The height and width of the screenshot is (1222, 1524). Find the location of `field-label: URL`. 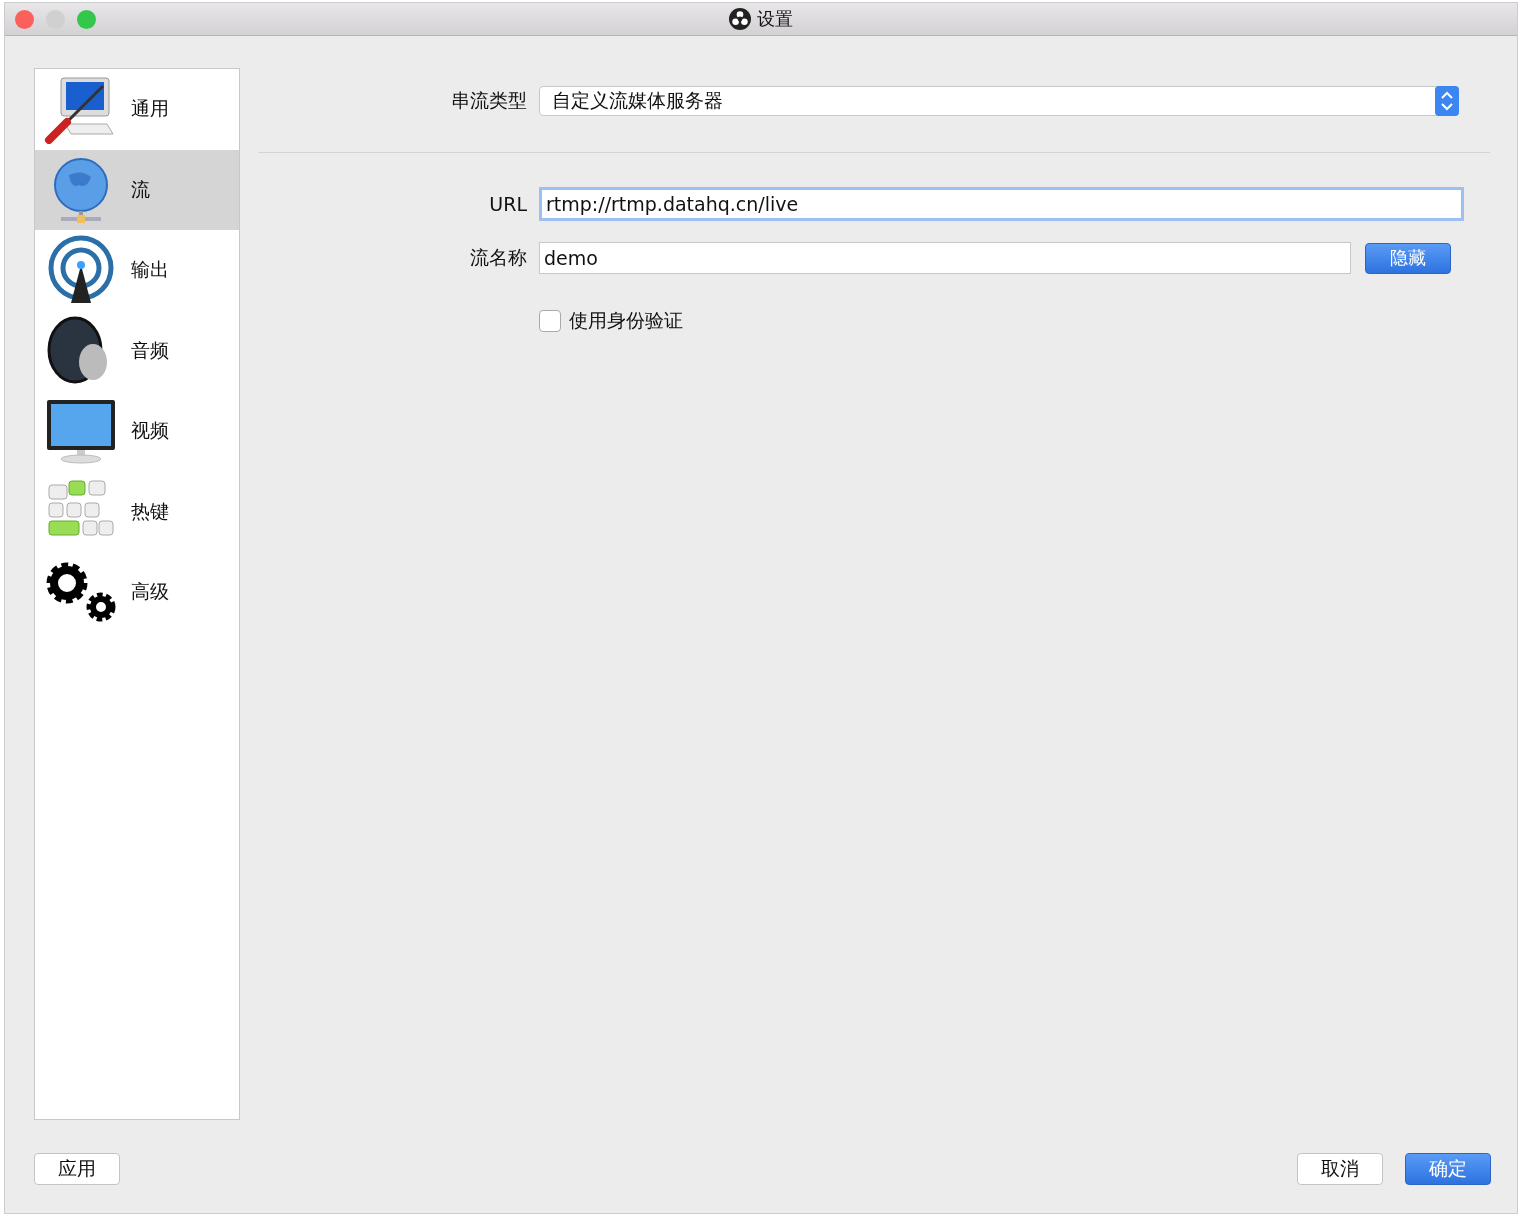

field-label: URL is located at coordinates (508, 204).